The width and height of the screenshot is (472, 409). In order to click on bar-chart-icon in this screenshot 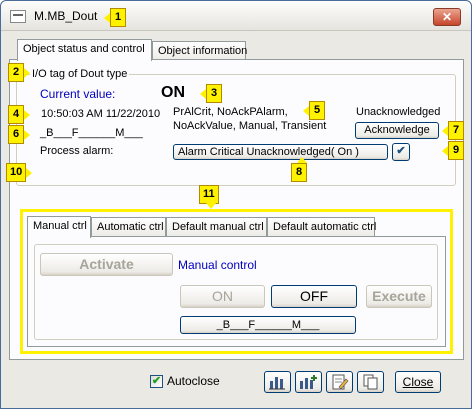, I will do `click(277, 383)`.